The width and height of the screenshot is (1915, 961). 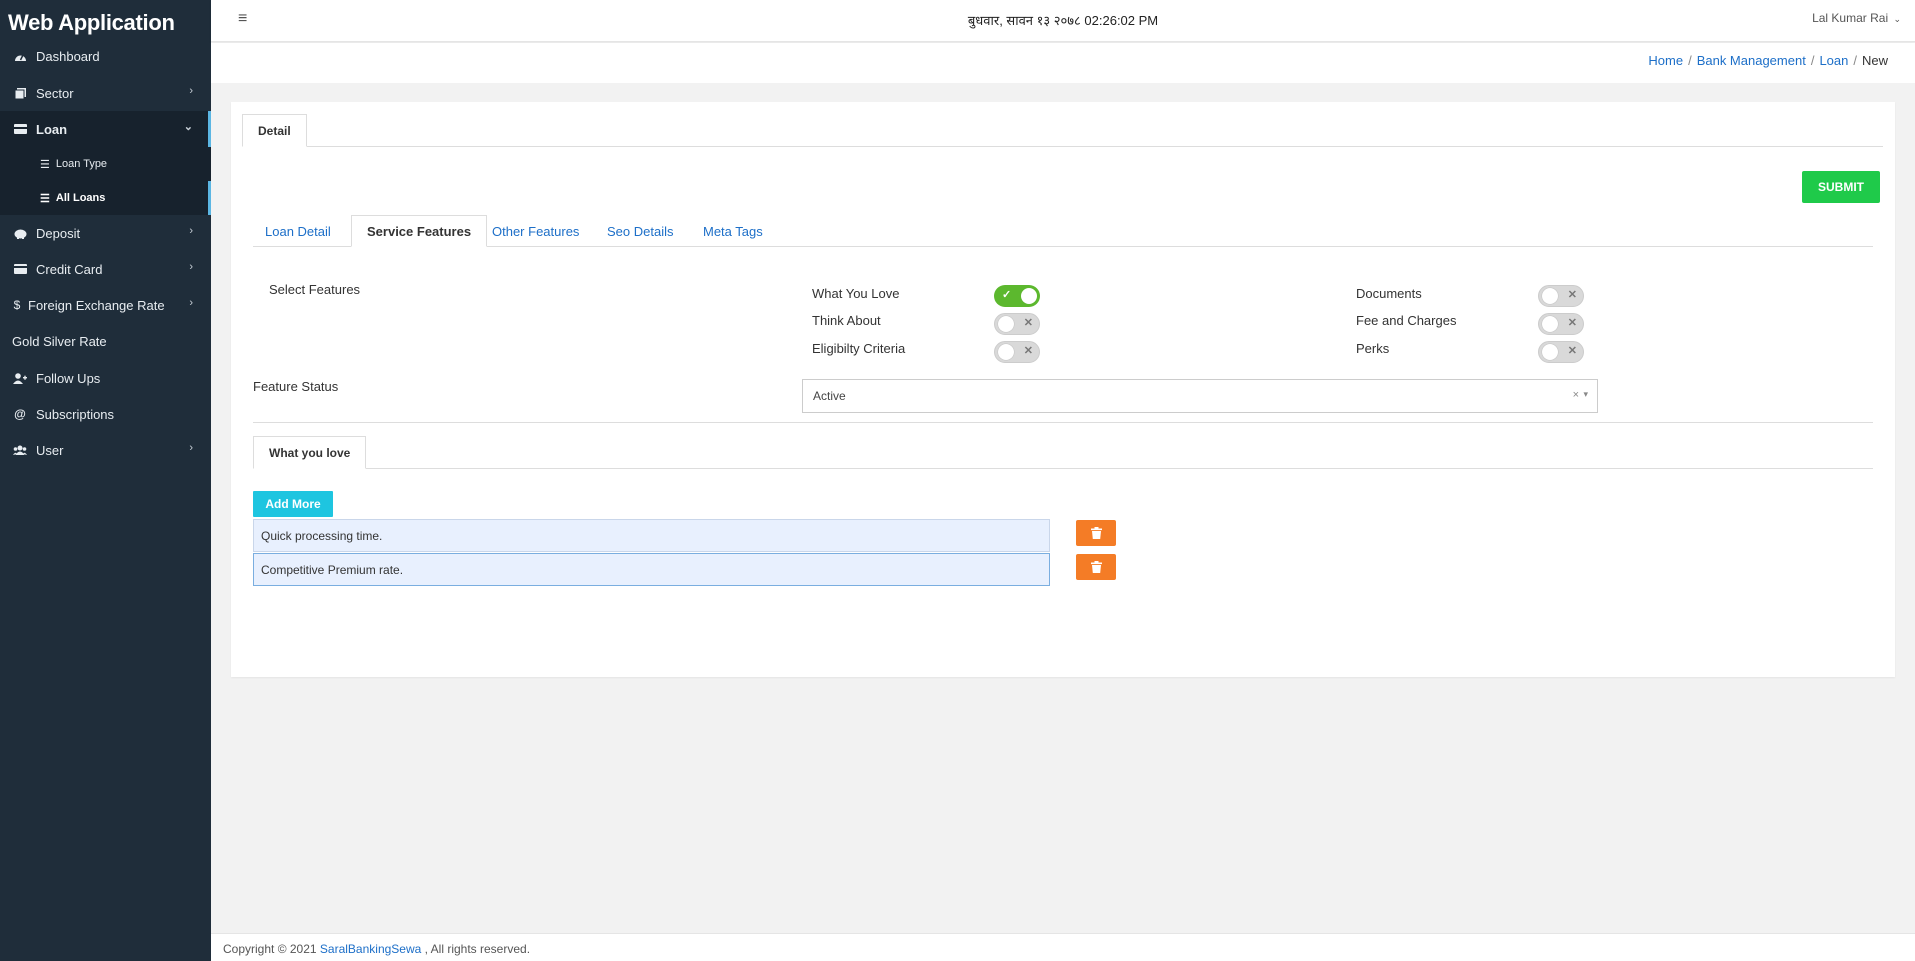 I want to click on feature-status-label: Feature Status, so click(x=296, y=386).